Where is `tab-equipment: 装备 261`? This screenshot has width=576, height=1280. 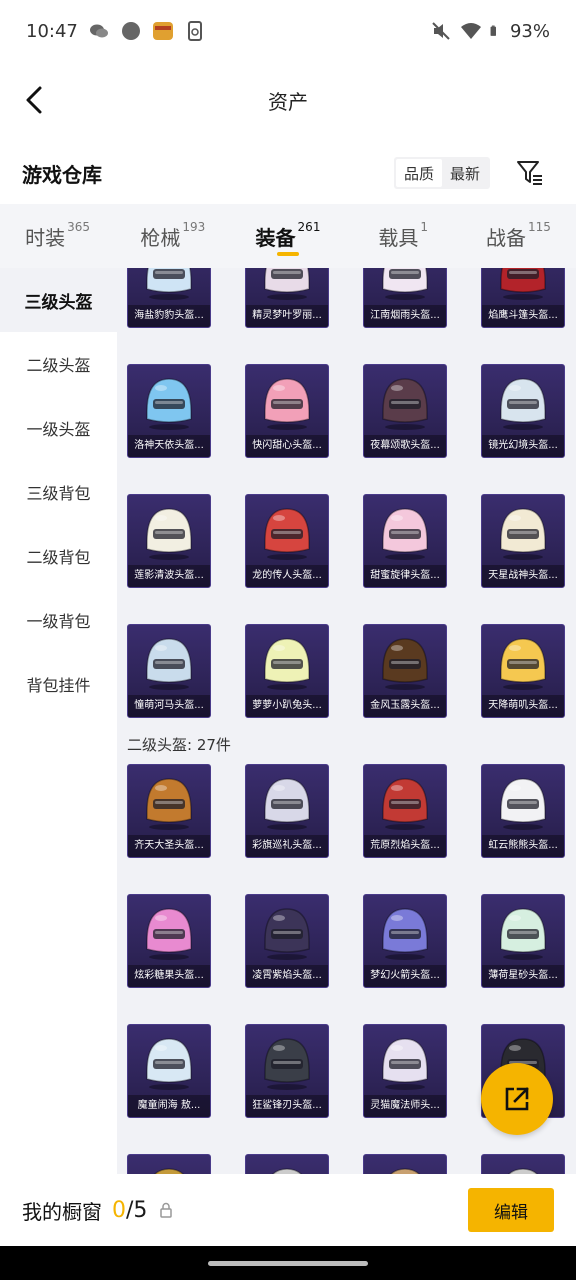
tab-equipment: 装备 261 is located at coordinates (287, 236).